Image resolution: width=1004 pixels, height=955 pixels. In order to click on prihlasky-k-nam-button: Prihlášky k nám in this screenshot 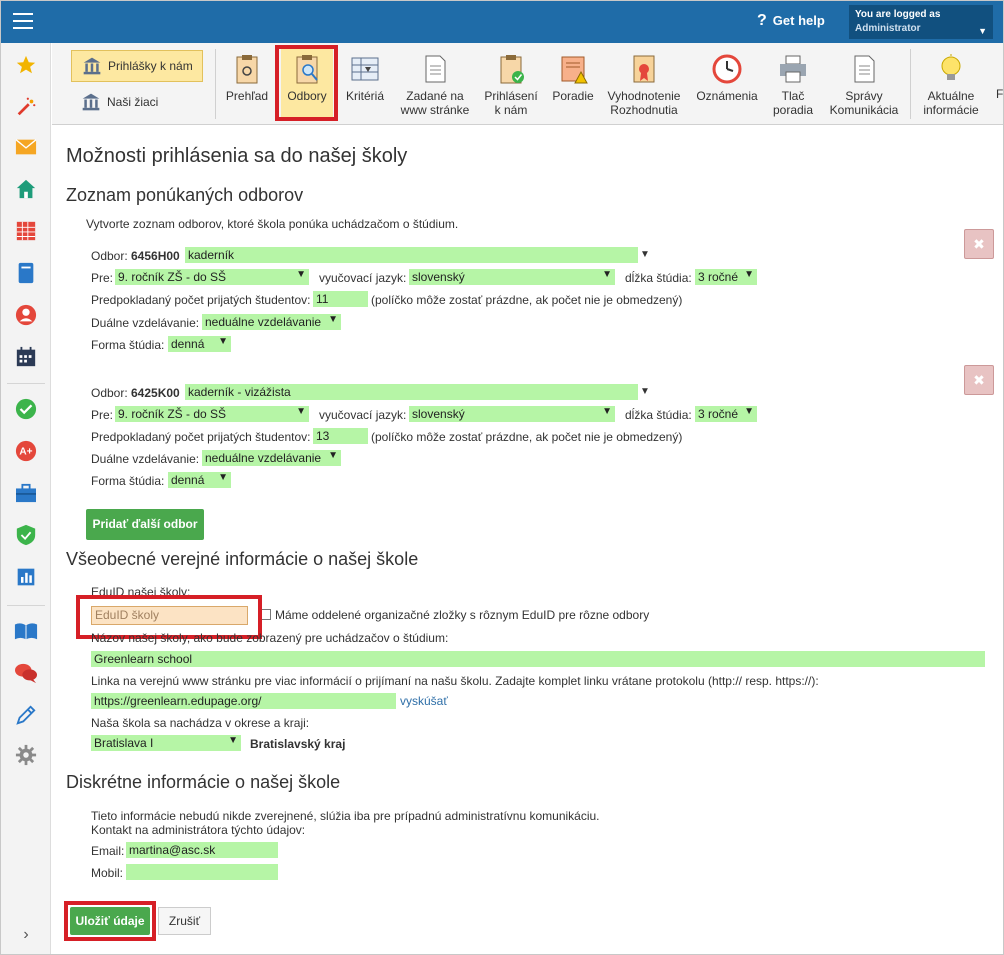, I will do `click(137, 66)`.